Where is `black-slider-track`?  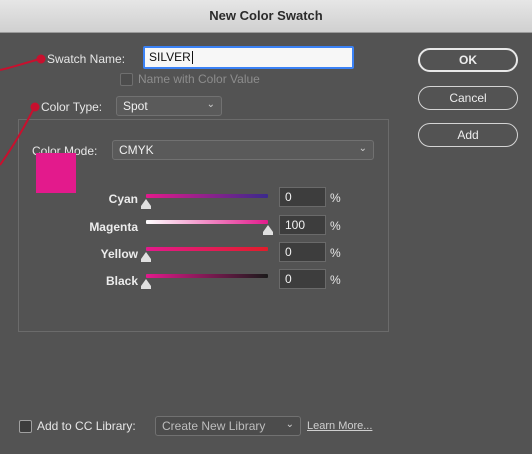
black-slider-track is located at coordinates (207, 276).